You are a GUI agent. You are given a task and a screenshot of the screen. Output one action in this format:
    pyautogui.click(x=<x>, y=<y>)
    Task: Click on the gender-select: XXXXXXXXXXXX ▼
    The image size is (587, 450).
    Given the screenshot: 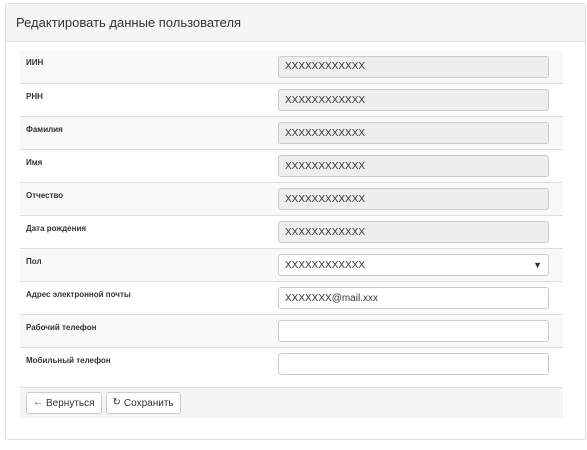 What is the action you would take?
    pyautogui.click(x=413, y=265)
    